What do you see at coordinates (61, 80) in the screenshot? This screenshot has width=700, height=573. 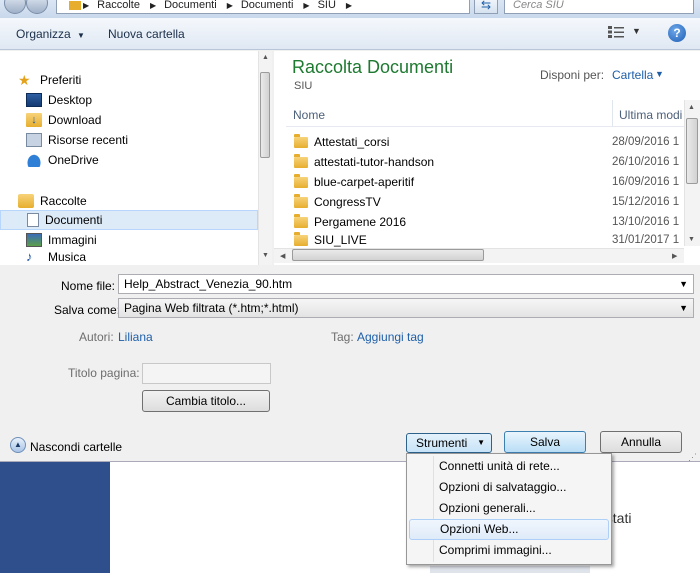 I see `nav-favorites-label: Preferiti` at bounding box center [61, 80].